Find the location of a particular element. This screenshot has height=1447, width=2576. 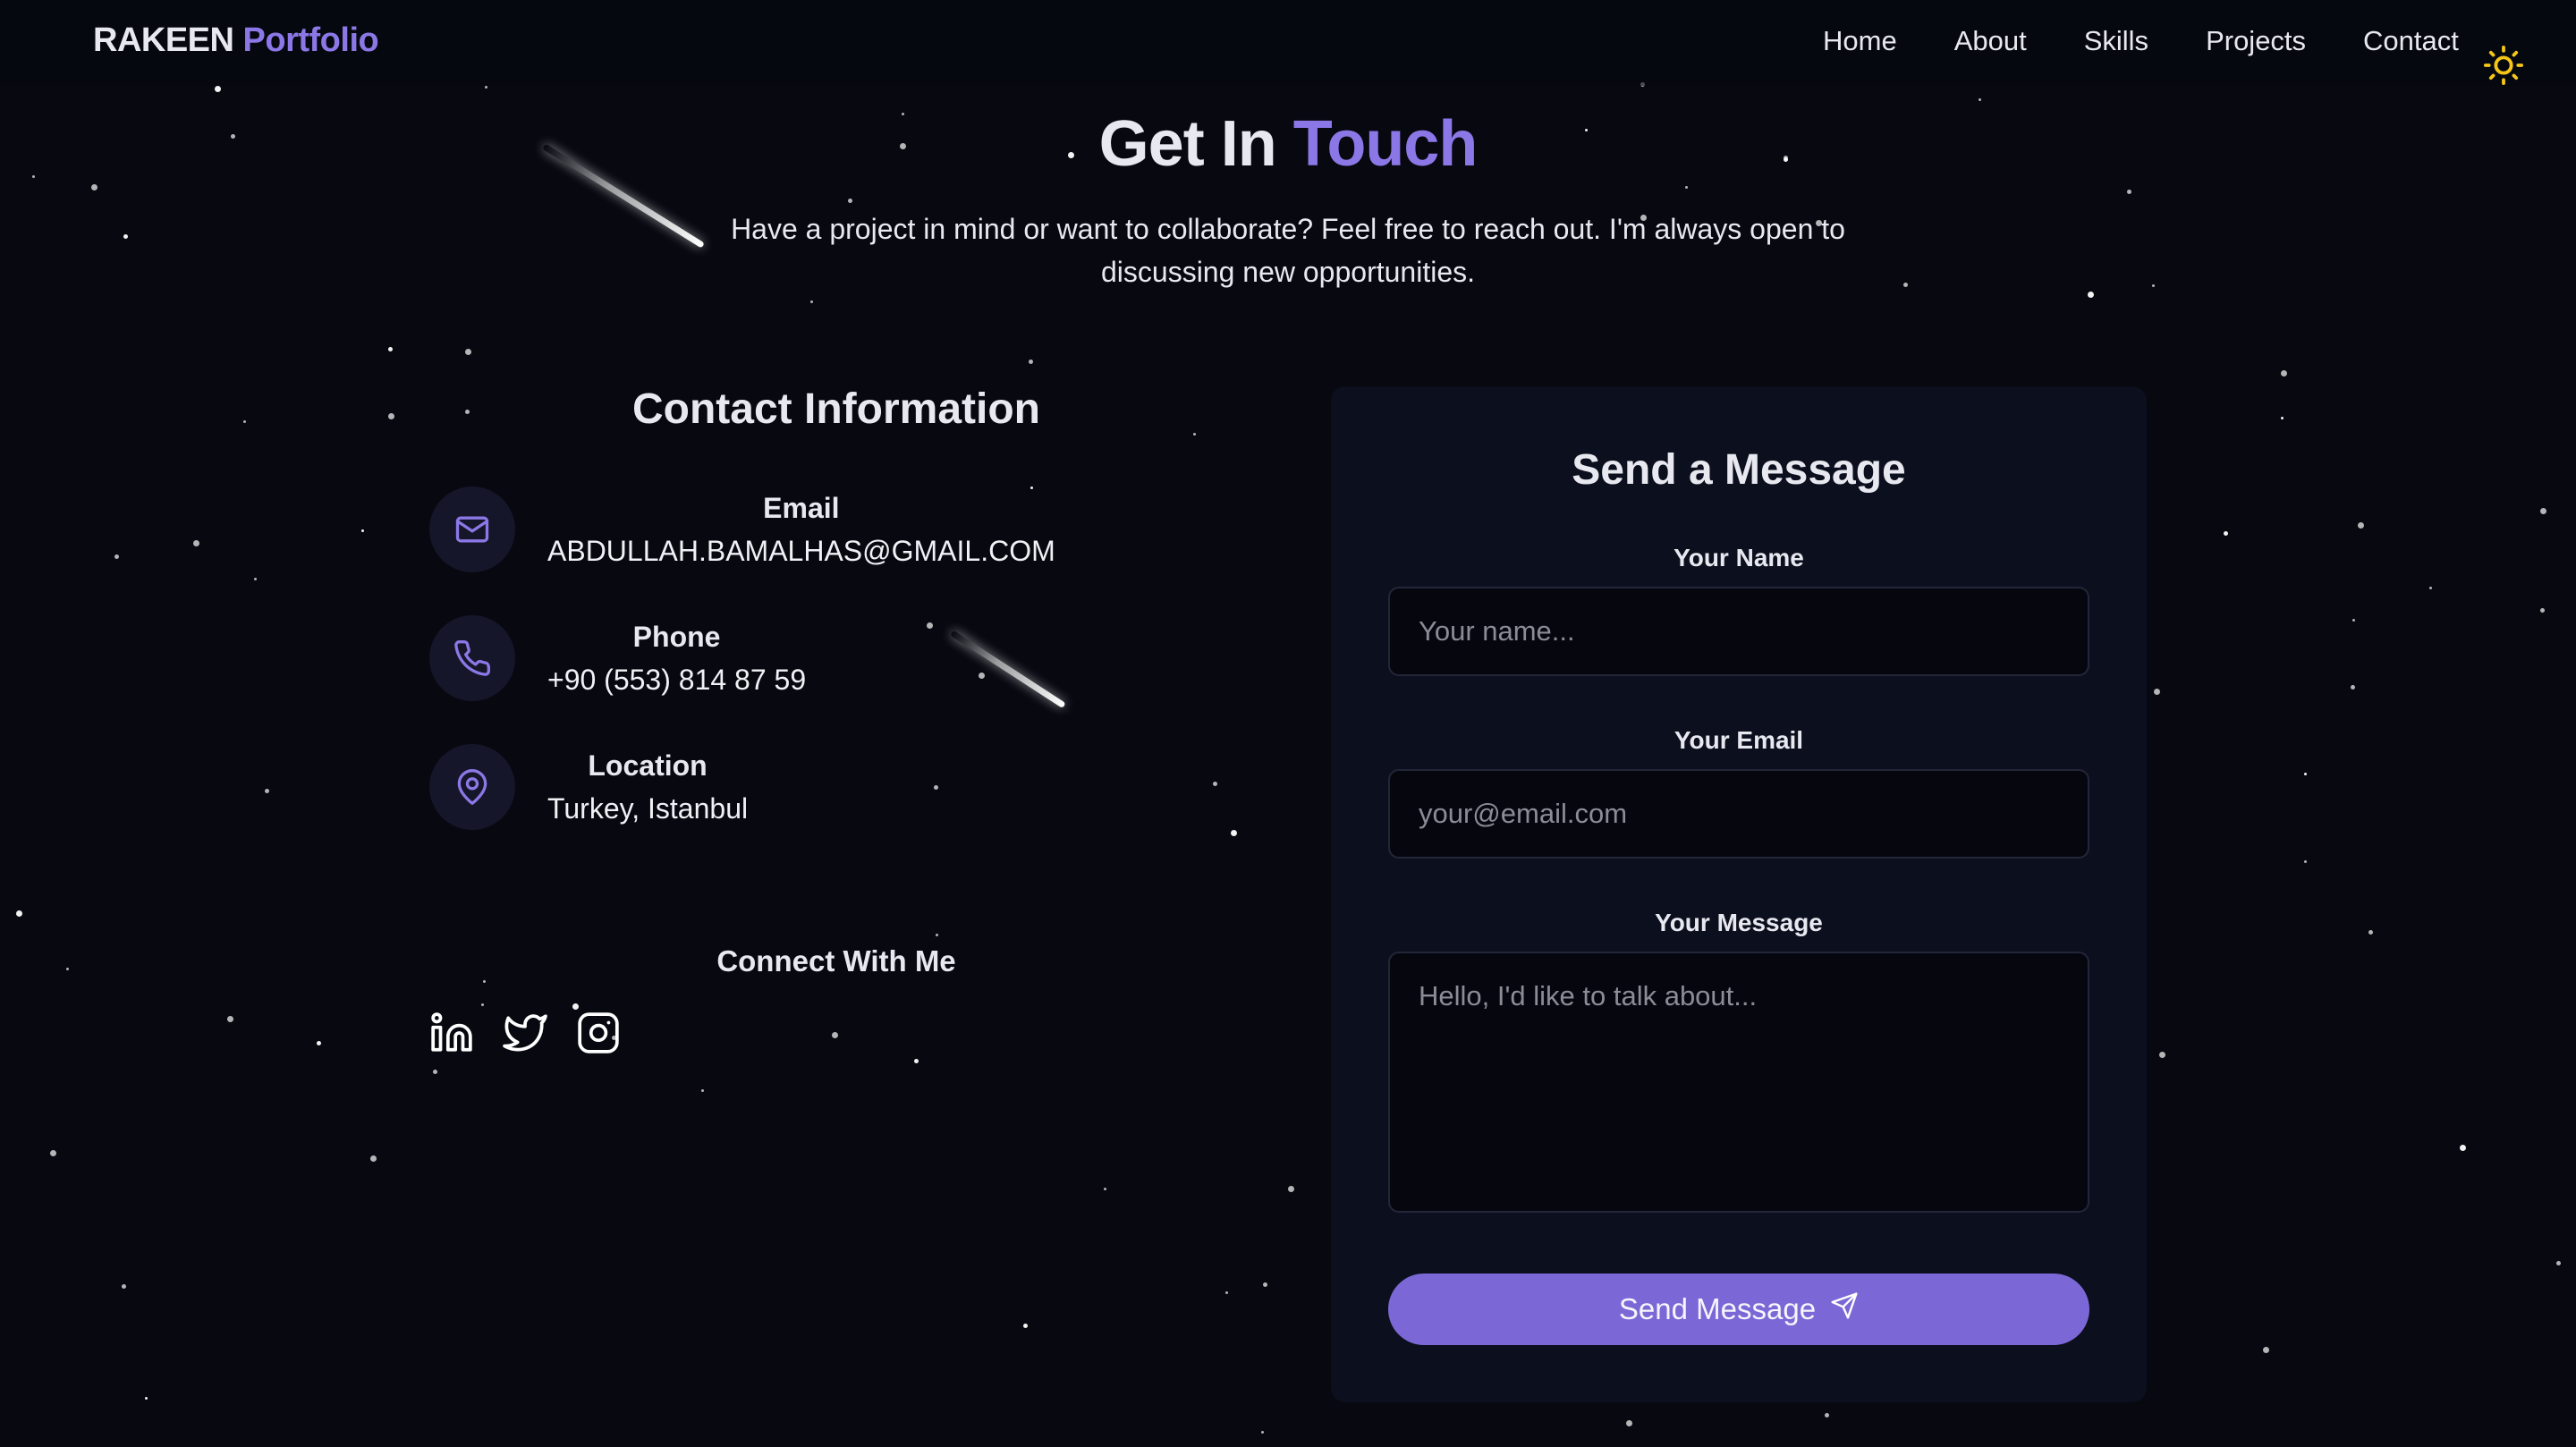

twitter-icon is located at coordinates (525, 1033).